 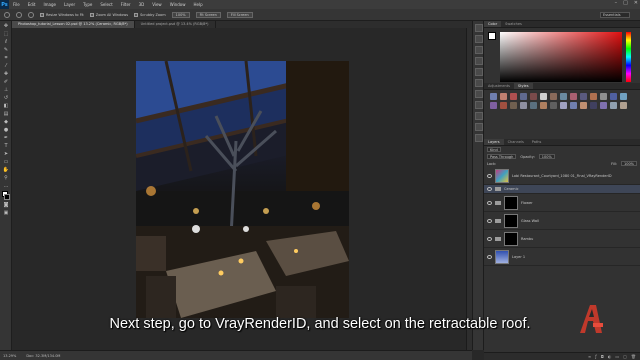 What do you see at coordinates (6, 113) in the screenshot?
I see `gradient-tool-icon: ▤` at bounding box center [6, 113].